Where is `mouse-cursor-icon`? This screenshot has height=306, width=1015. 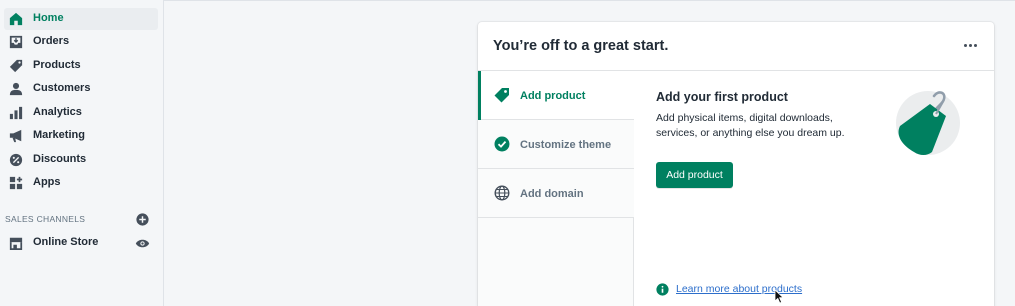
mouse-cursor-icon is located at coordinates (779, 296).